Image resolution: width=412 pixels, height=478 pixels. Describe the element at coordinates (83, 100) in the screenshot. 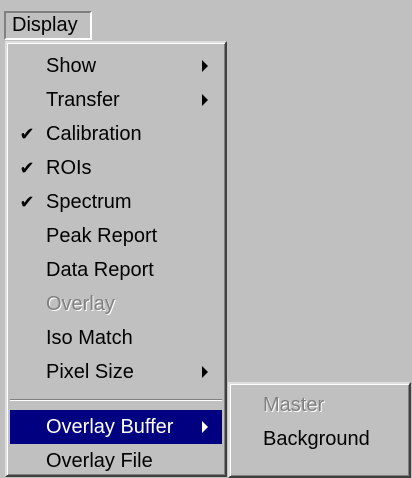

I see `menu-item-label: Transfer` at that location.